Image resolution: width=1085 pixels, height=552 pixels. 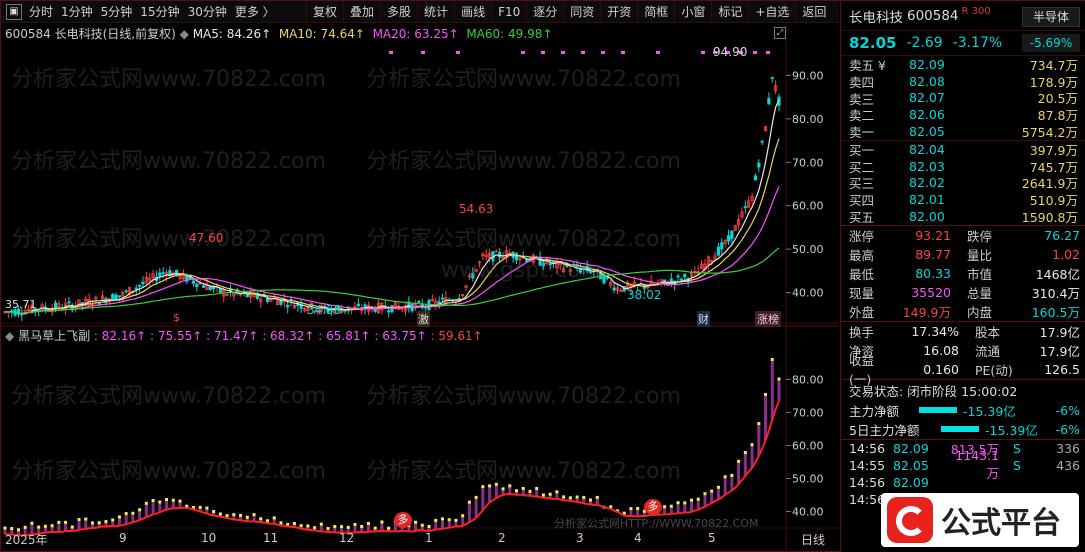 What do you see at coordinates (159, 12) in the screenshot?
I see `period-tab-15min: 15分钟` at bounding box center [159, 12].